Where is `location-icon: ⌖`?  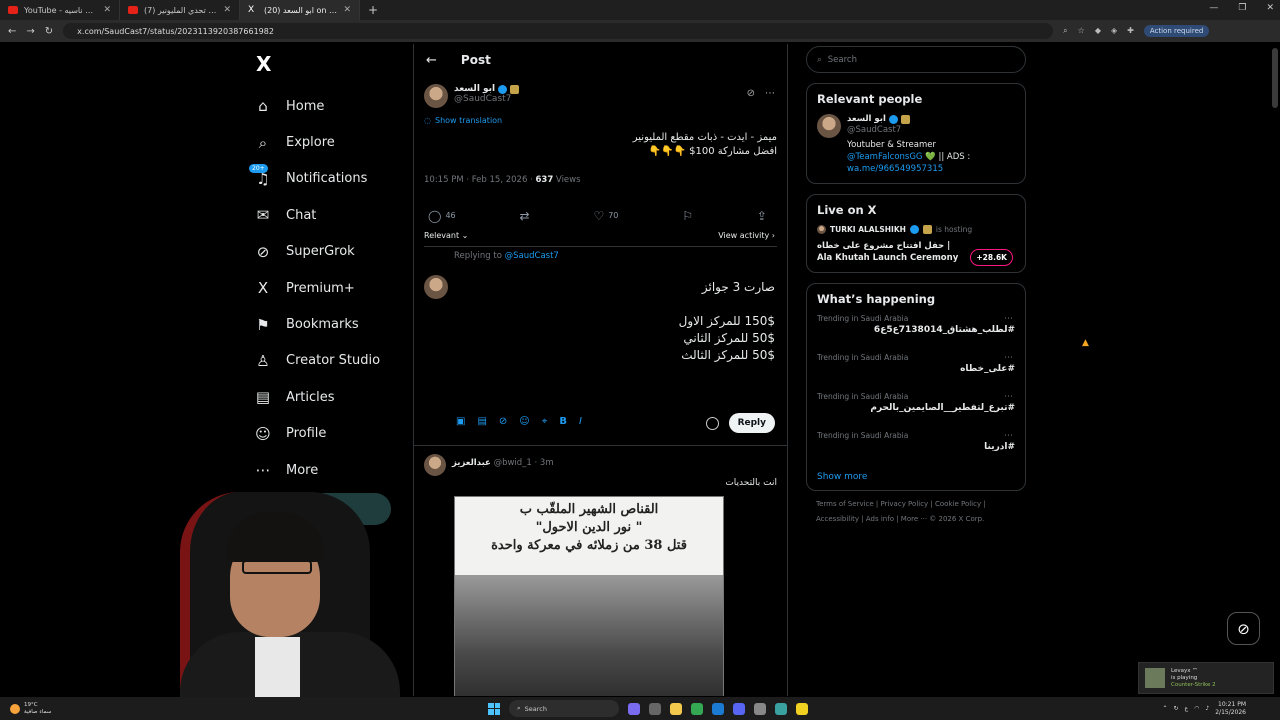
location-icon: ⌖ is located at coordinates (545, 421).